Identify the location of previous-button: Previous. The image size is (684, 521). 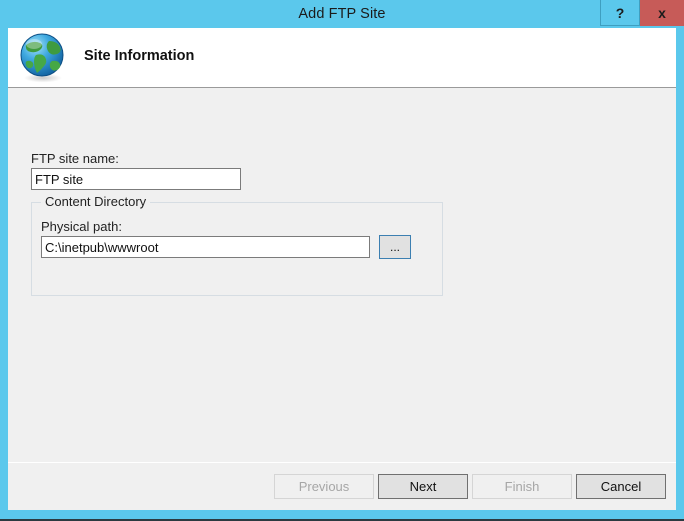
(324, 486).